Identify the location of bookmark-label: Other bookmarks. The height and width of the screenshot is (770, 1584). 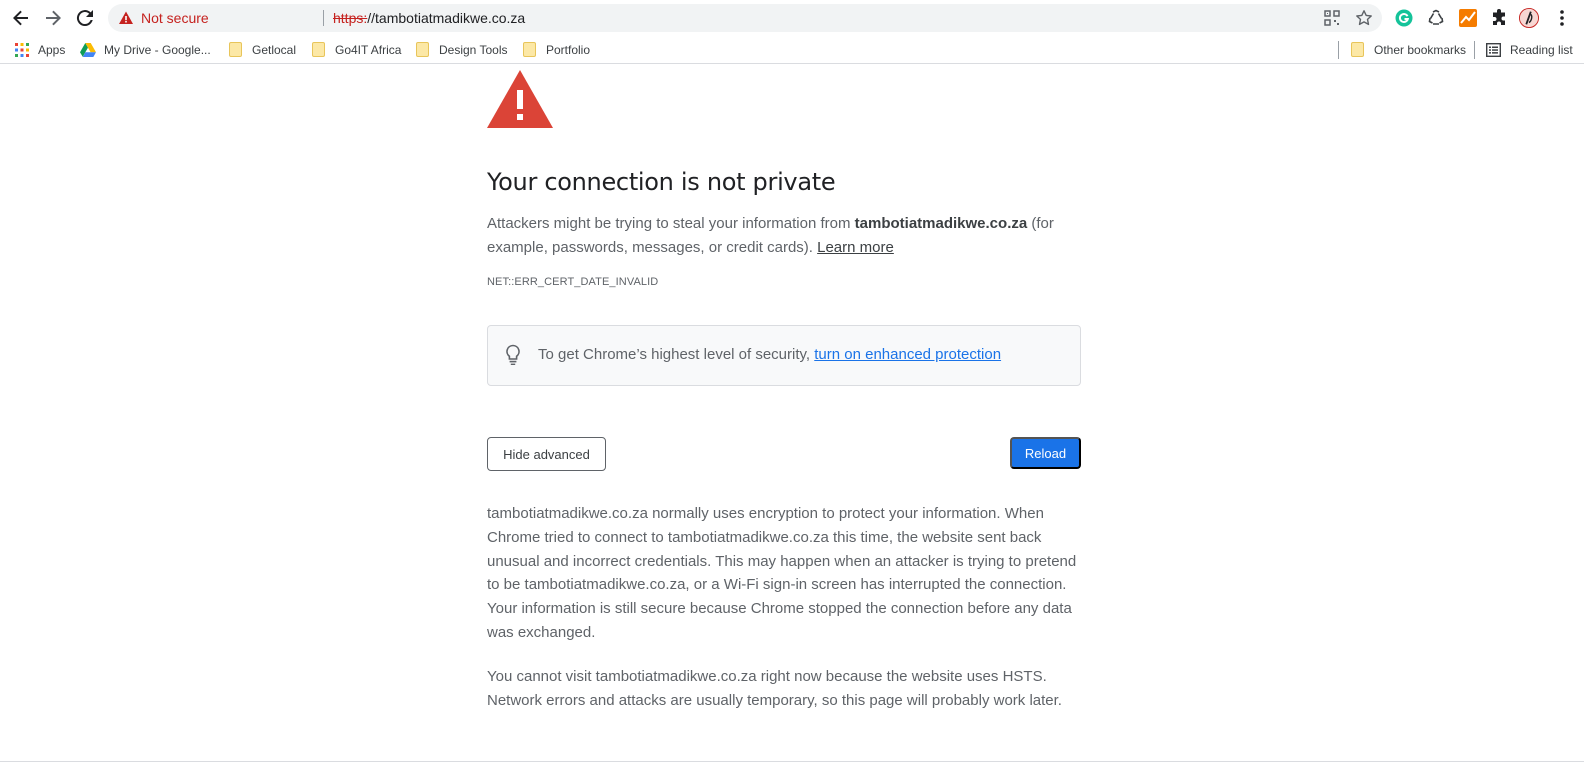
(1420, 50).